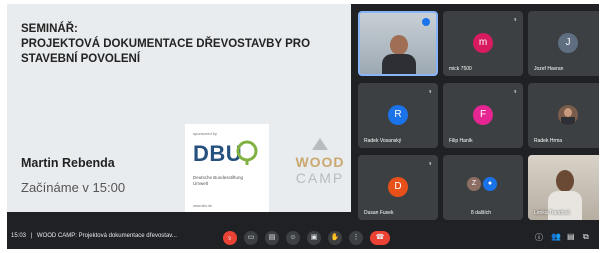 Image resolution: width=606 pixels, height=253 pixels. Describe the element at coordinates (556, 236) in the screenshot. I see `people-icon: 👥` at that location.